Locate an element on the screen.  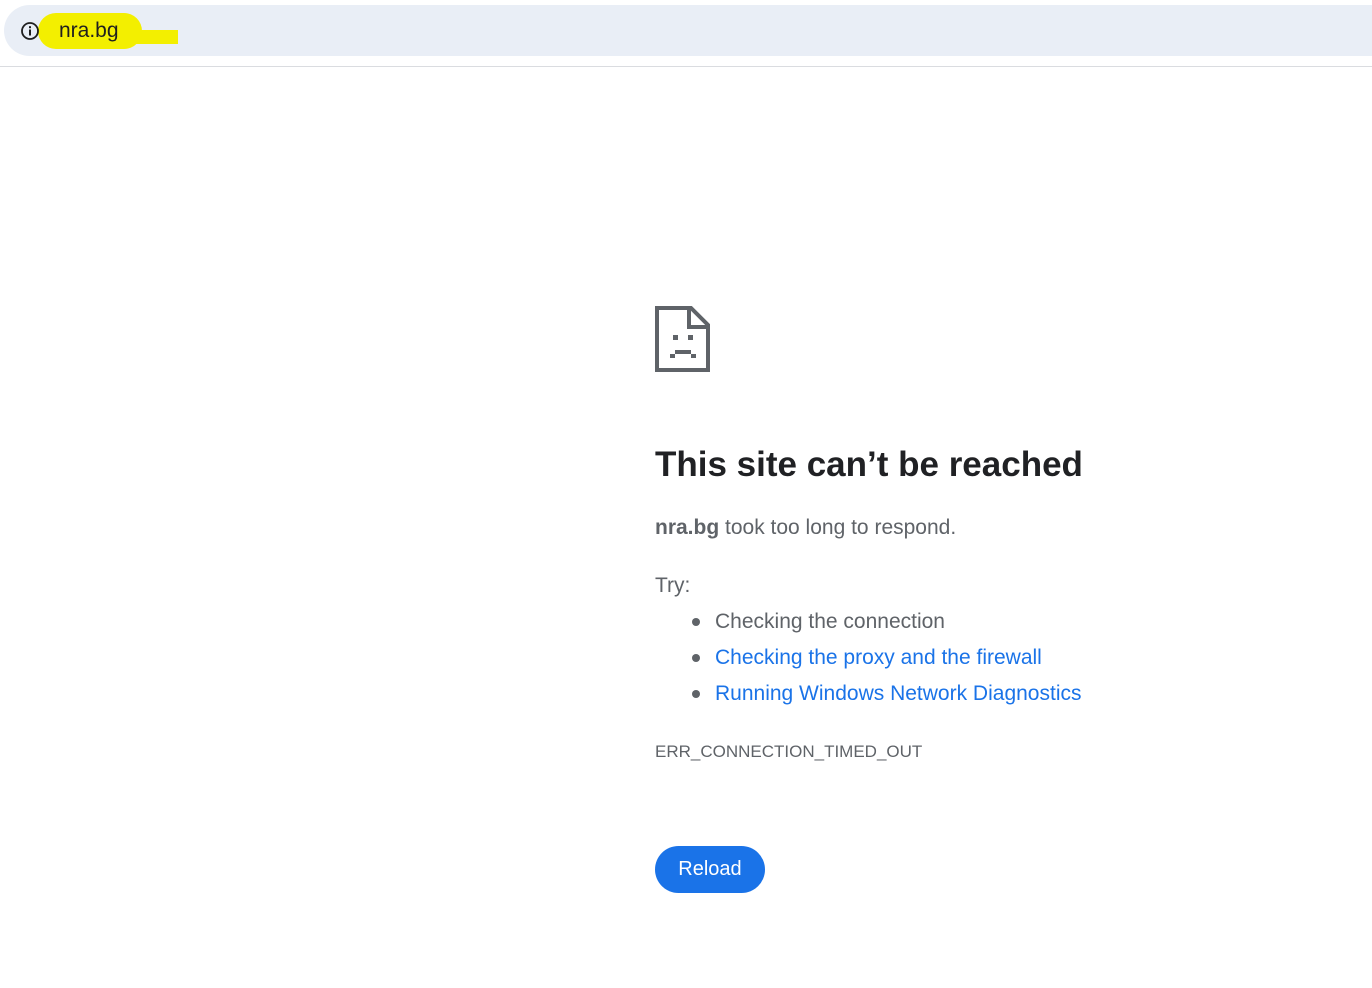
highlight-mark-tail is located at coordinates (153, 37).